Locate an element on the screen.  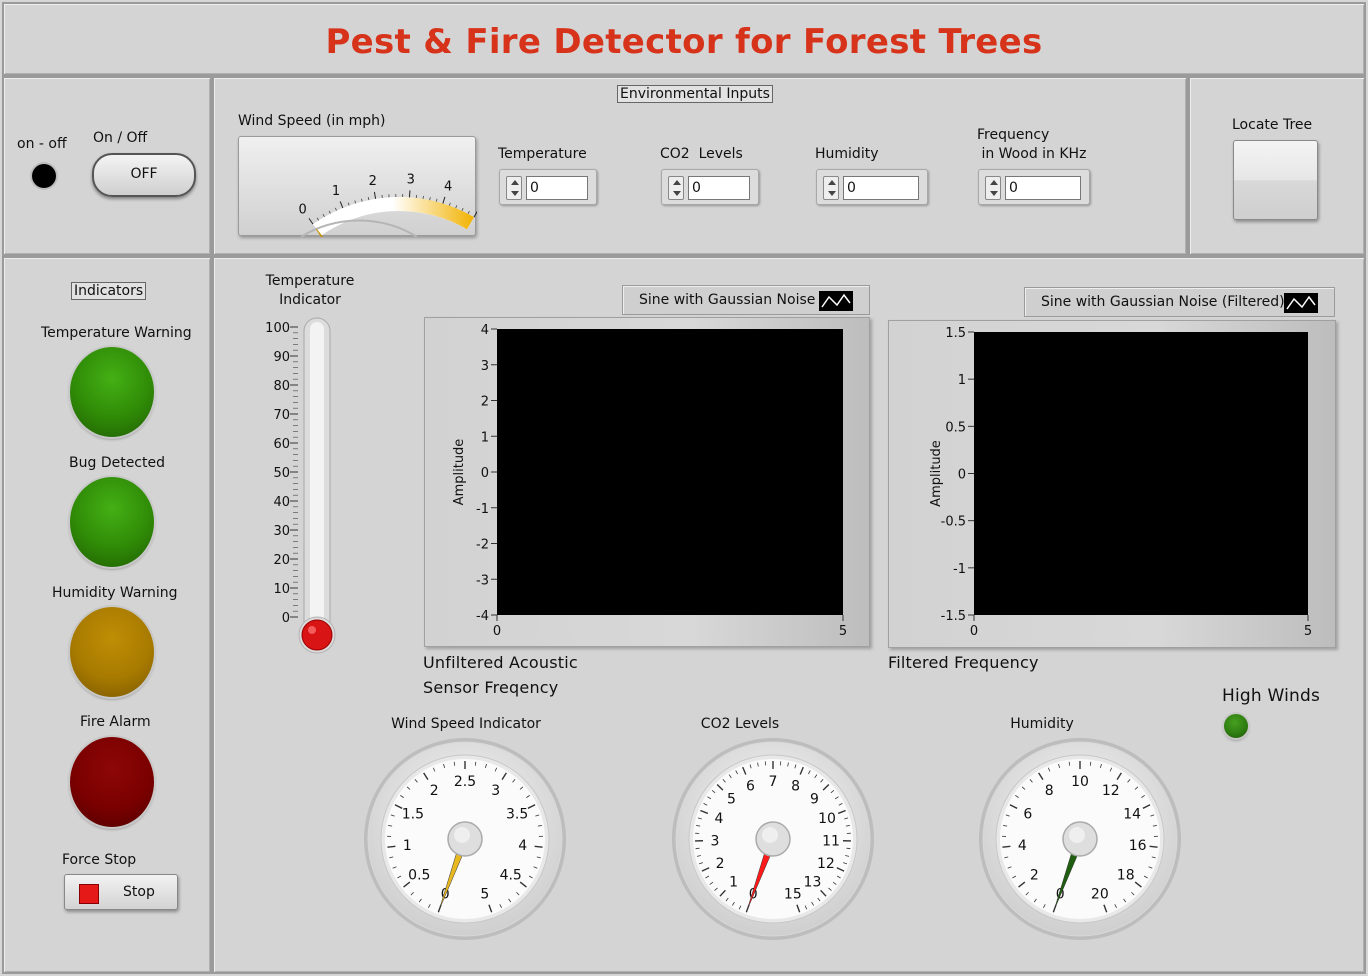
locate-tree-button is located at coordinates (1275, 180).